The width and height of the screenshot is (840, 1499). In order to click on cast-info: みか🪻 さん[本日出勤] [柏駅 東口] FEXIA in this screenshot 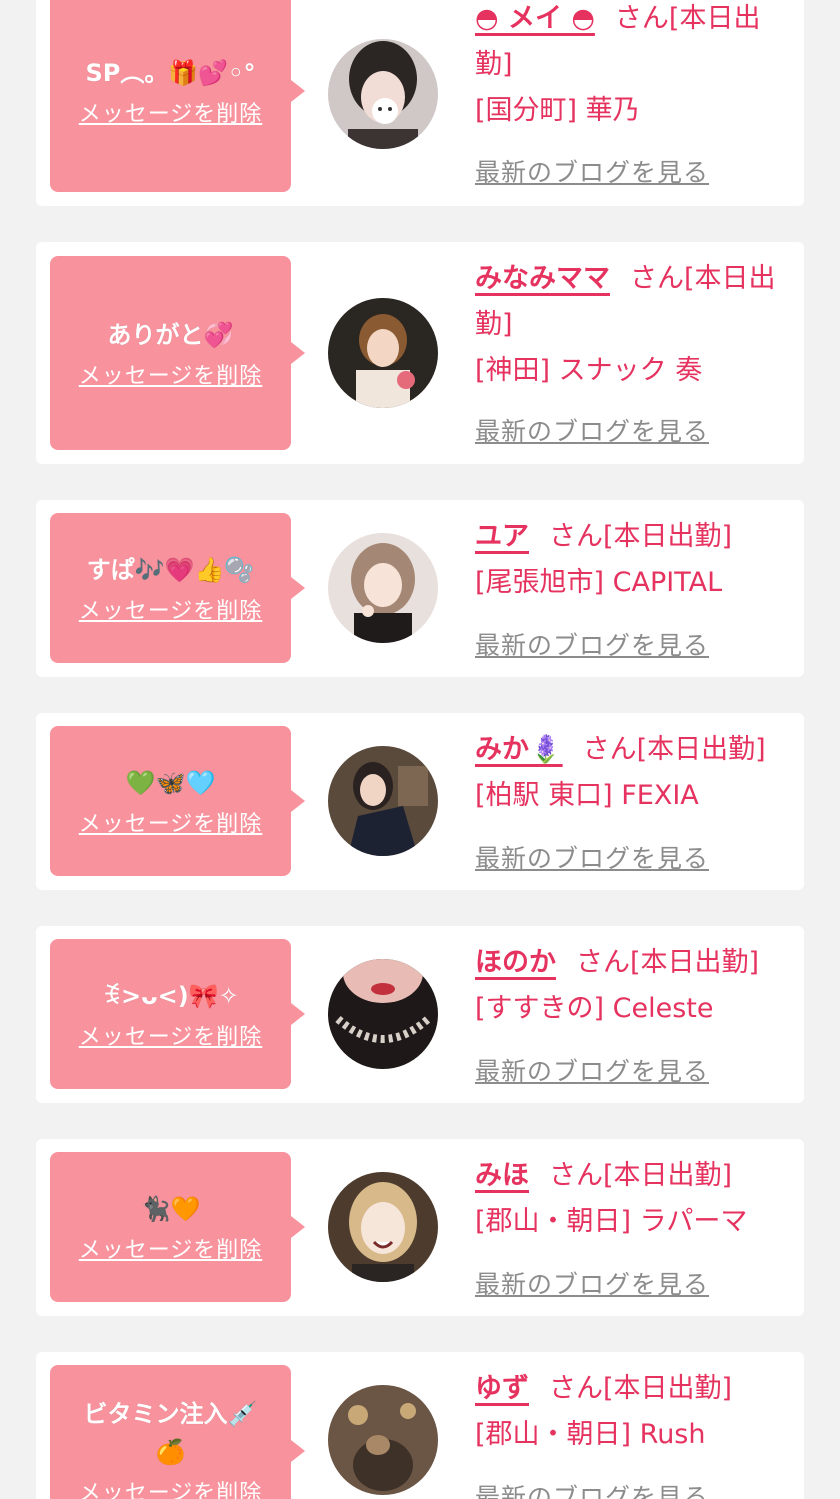, I will do `click(634, 773)`.